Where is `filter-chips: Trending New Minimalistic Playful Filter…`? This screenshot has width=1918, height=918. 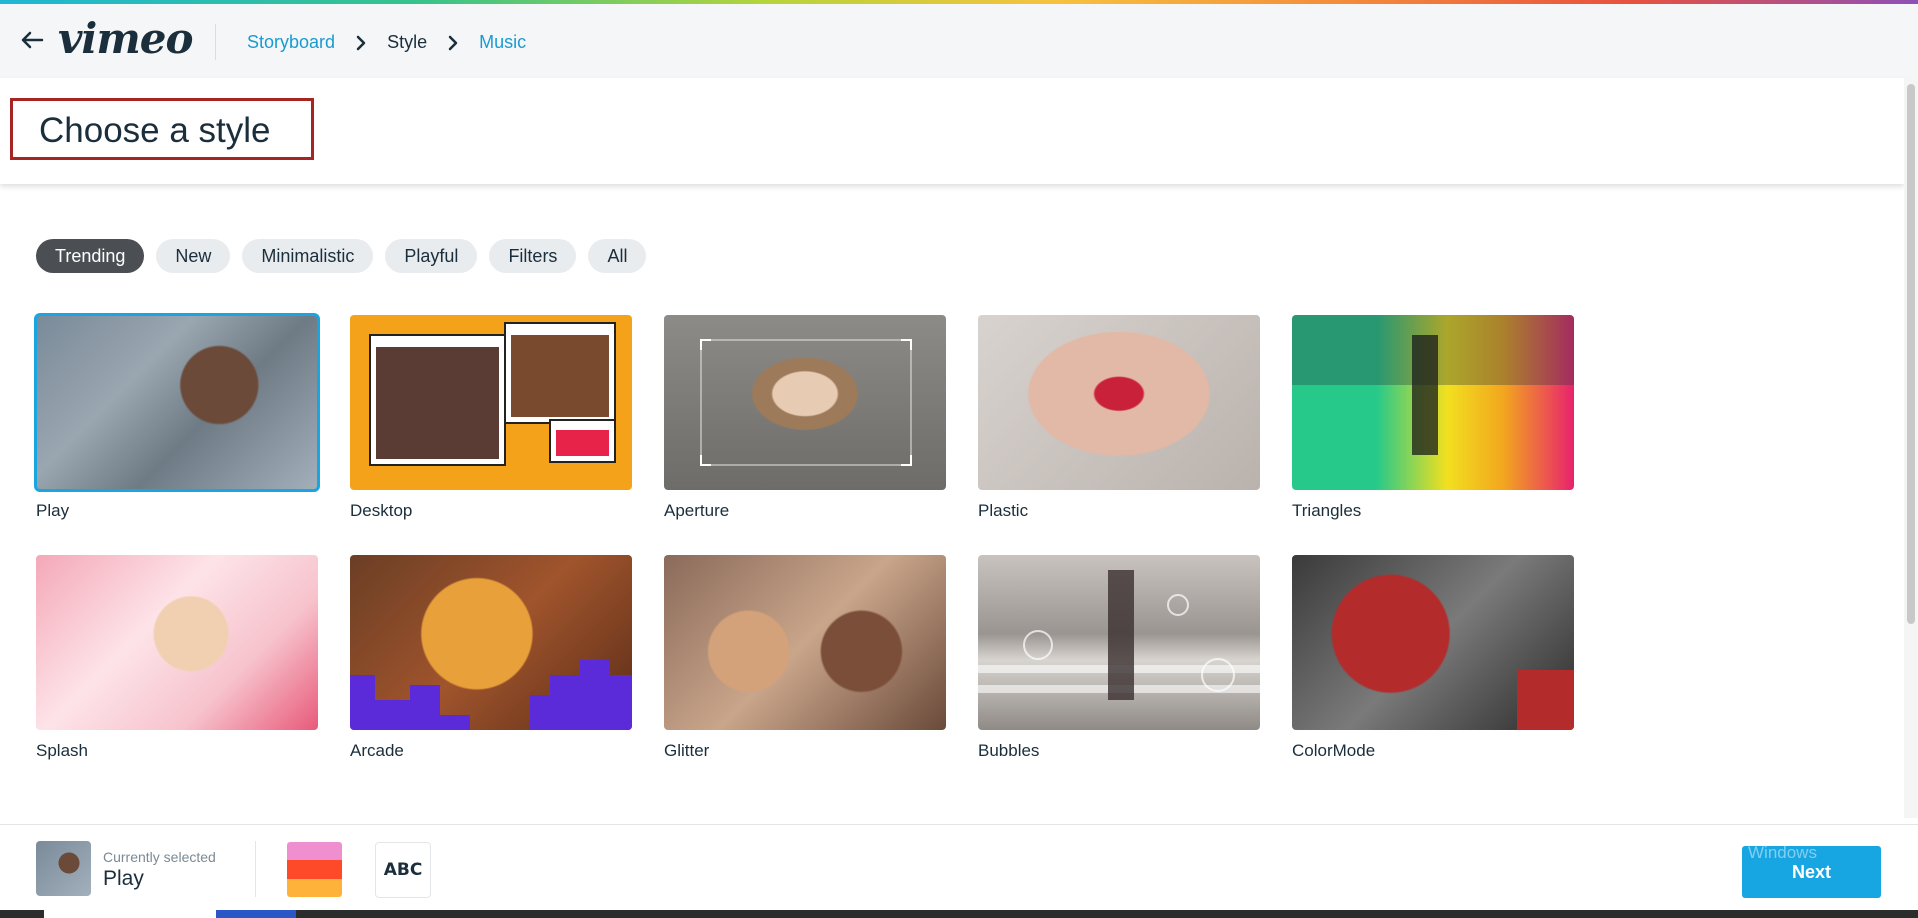
filter-chips: Trending New Minimalistic Playful Filter… is located at coordinates (341, 256).